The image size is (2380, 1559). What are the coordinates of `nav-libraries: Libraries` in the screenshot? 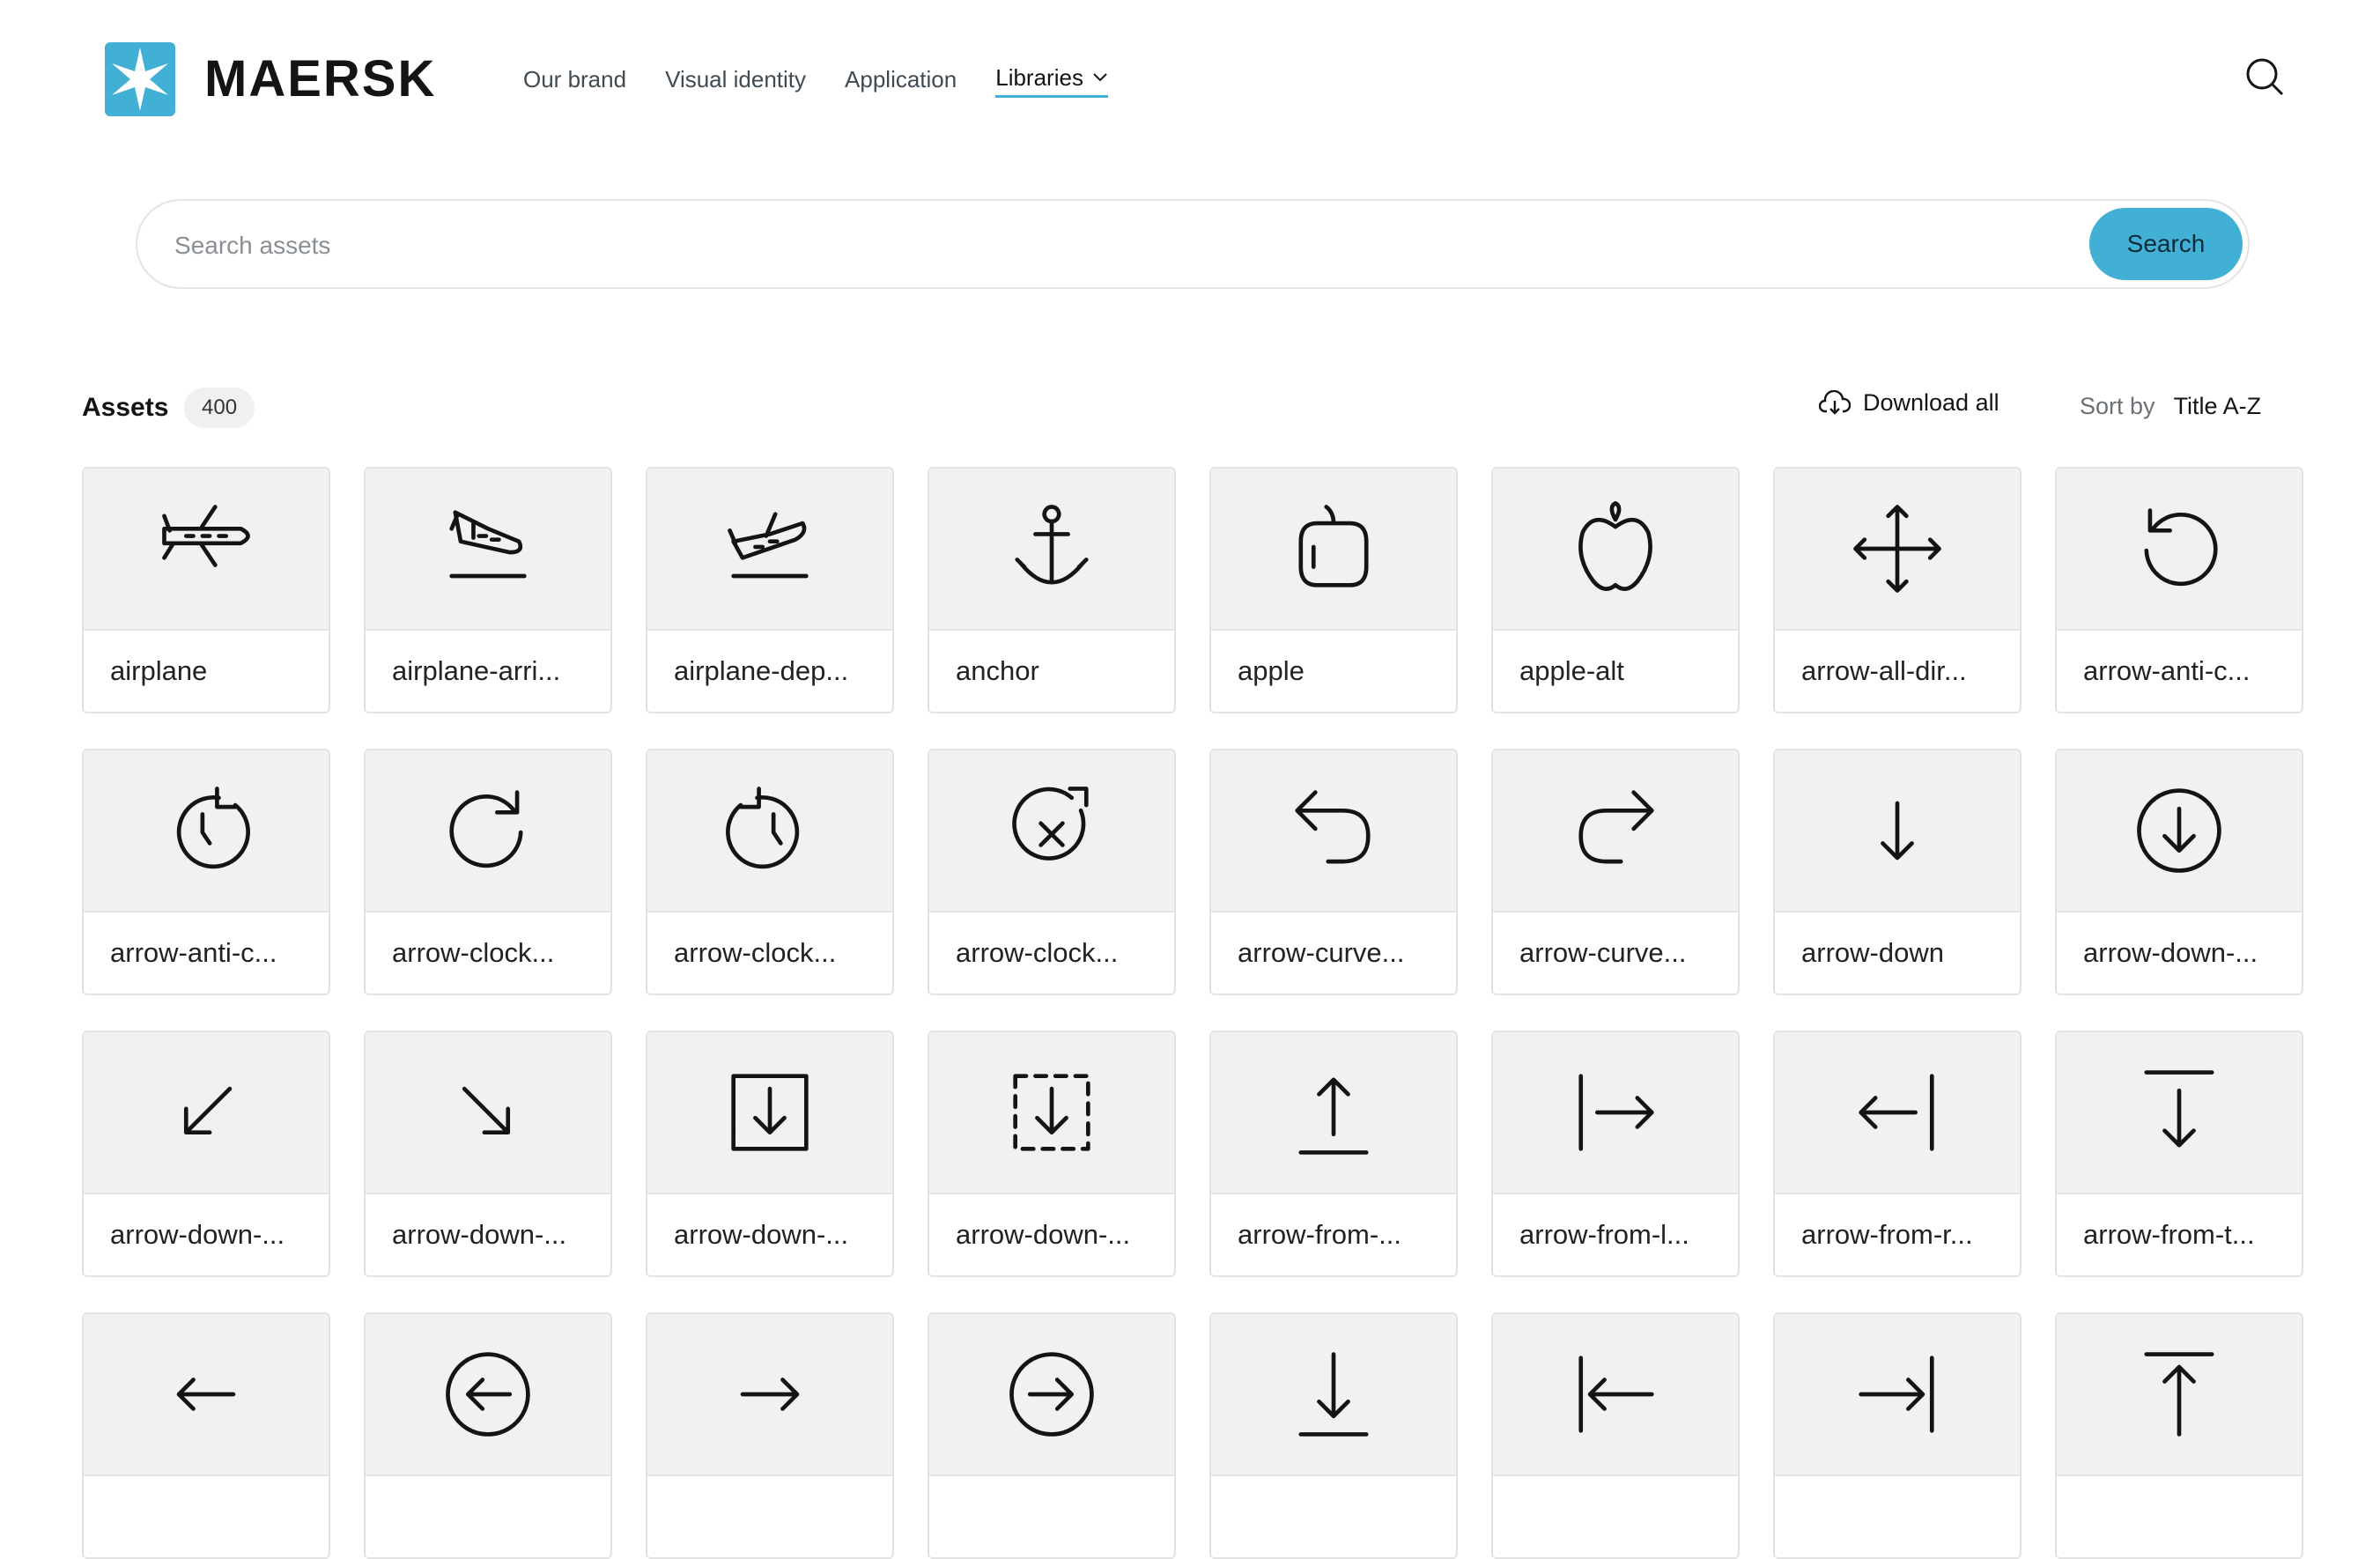 It's located at (1051, 79).